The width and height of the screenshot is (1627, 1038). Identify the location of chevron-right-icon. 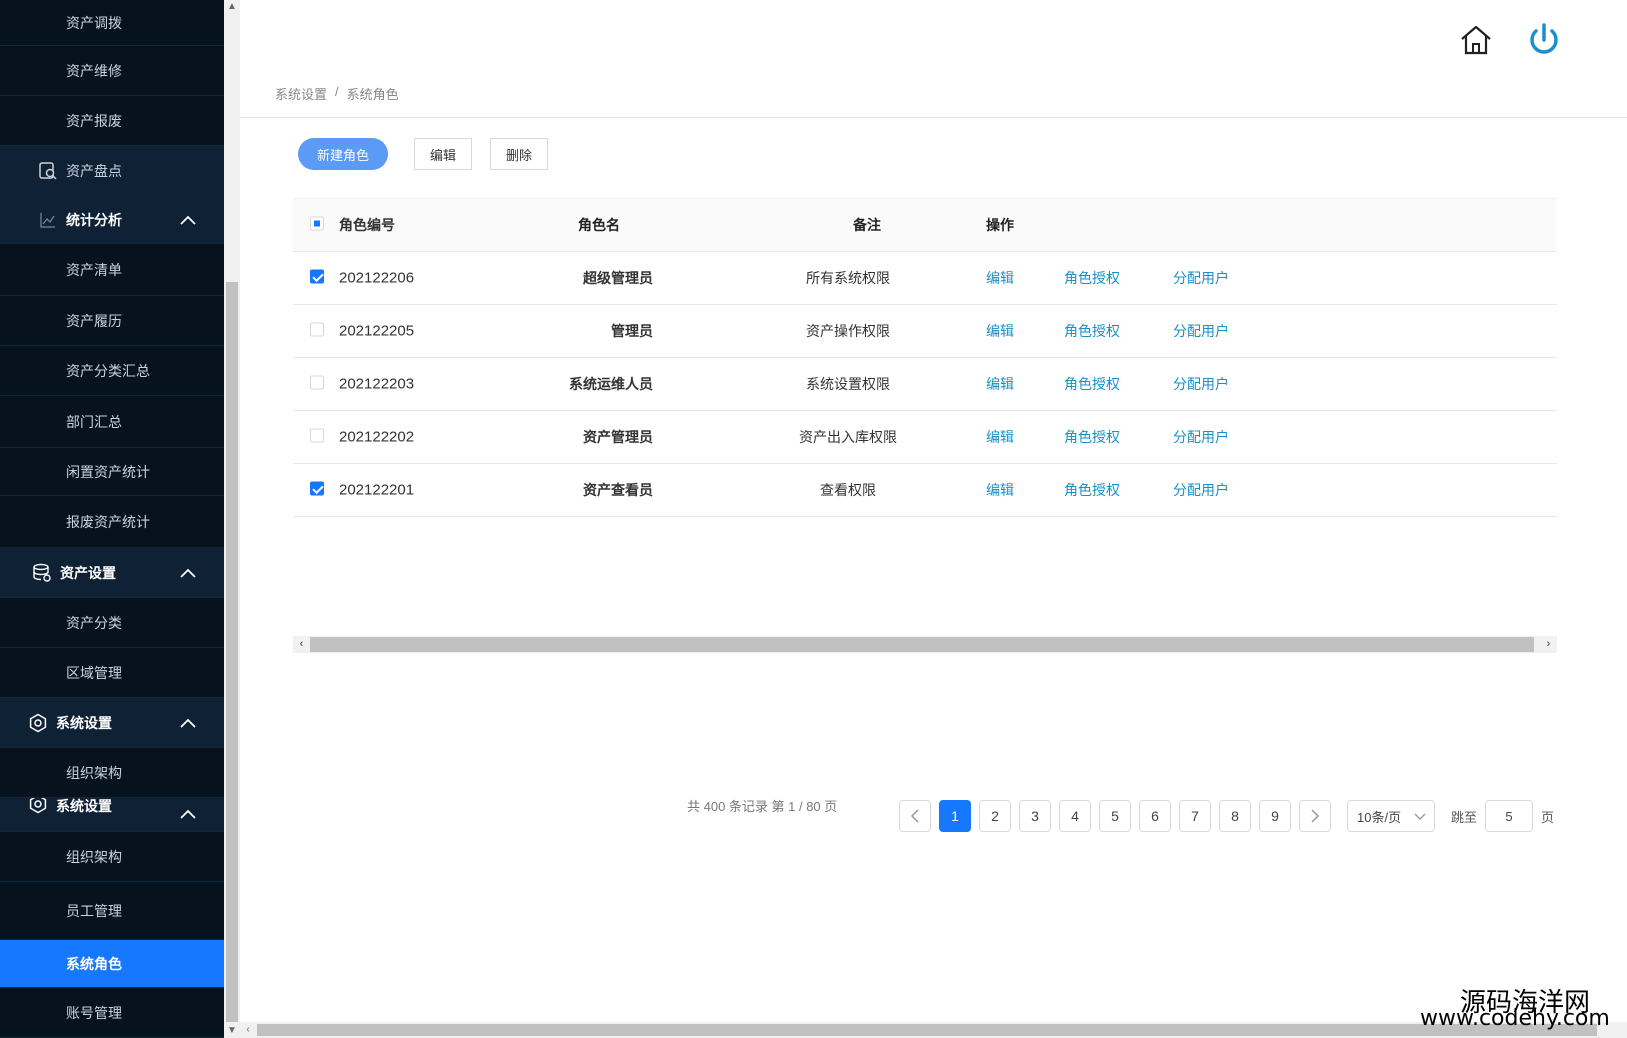
(1315, 816).